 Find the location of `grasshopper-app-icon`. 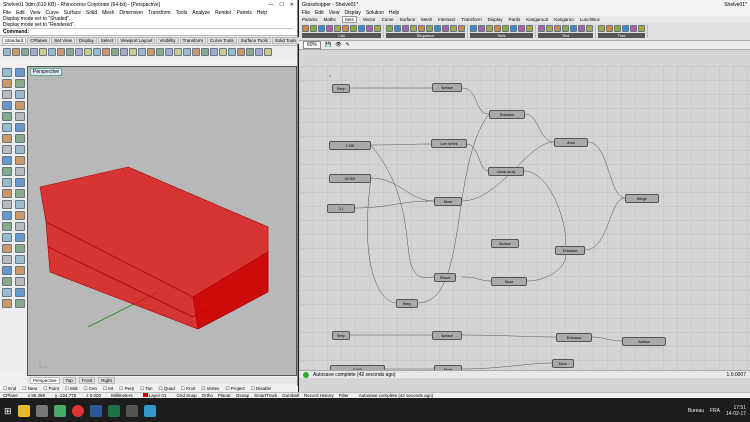

grasshopper-app-icon is located at coordinates (59, 411).